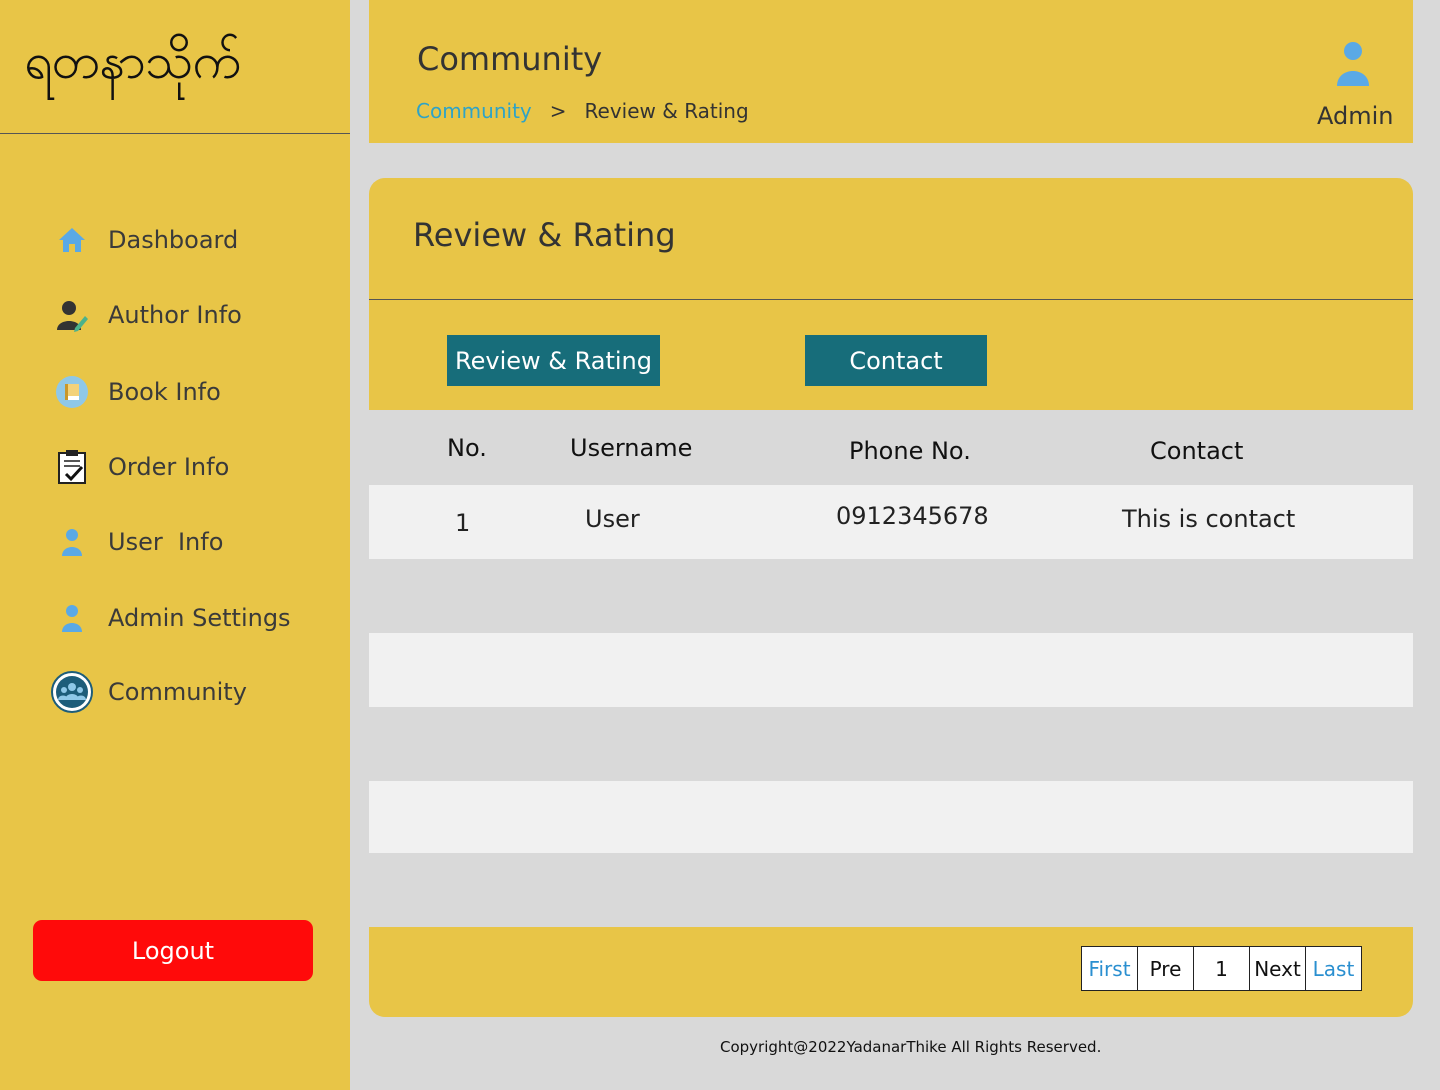 The image size is (1440, 1090). Describe the element at coordinates (910, 451) in the screenshot. I see `column-header-phone: Phone No.` at that location.